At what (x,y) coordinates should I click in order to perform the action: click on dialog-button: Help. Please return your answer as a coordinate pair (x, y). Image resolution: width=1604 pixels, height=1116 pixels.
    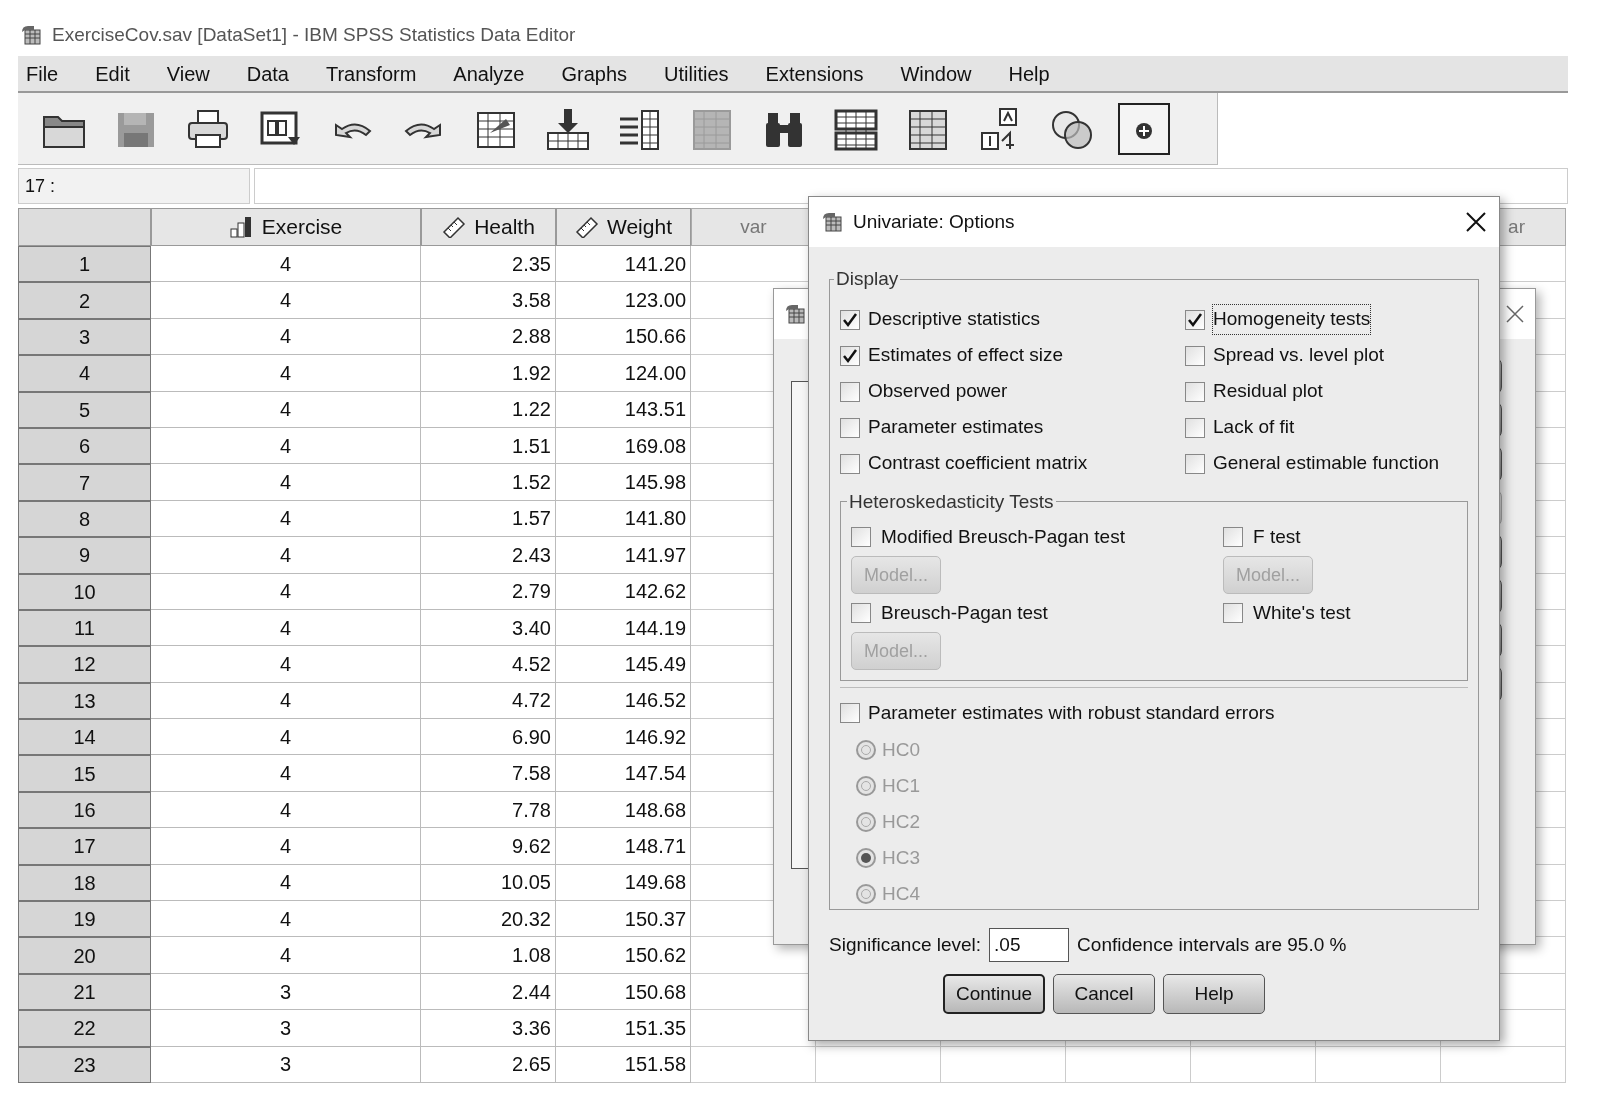
    Looking at the image, I should click on (1214, 994).